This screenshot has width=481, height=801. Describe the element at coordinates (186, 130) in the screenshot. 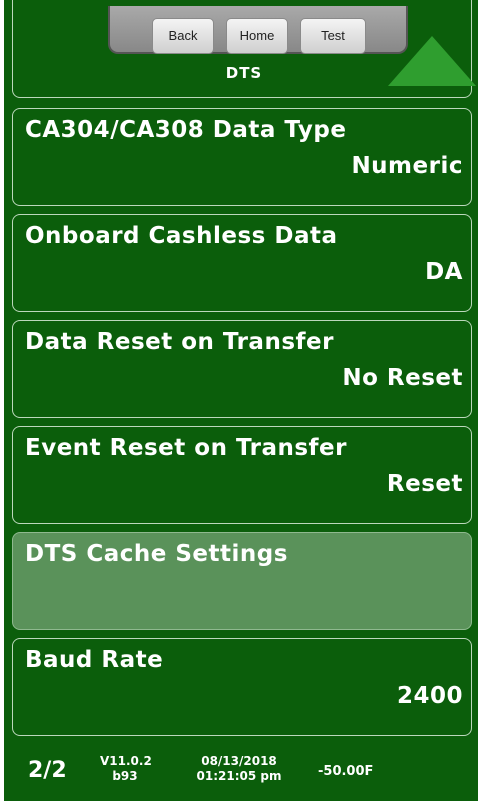

I see `item-label: CA304/CA308 Data Type` at that location.